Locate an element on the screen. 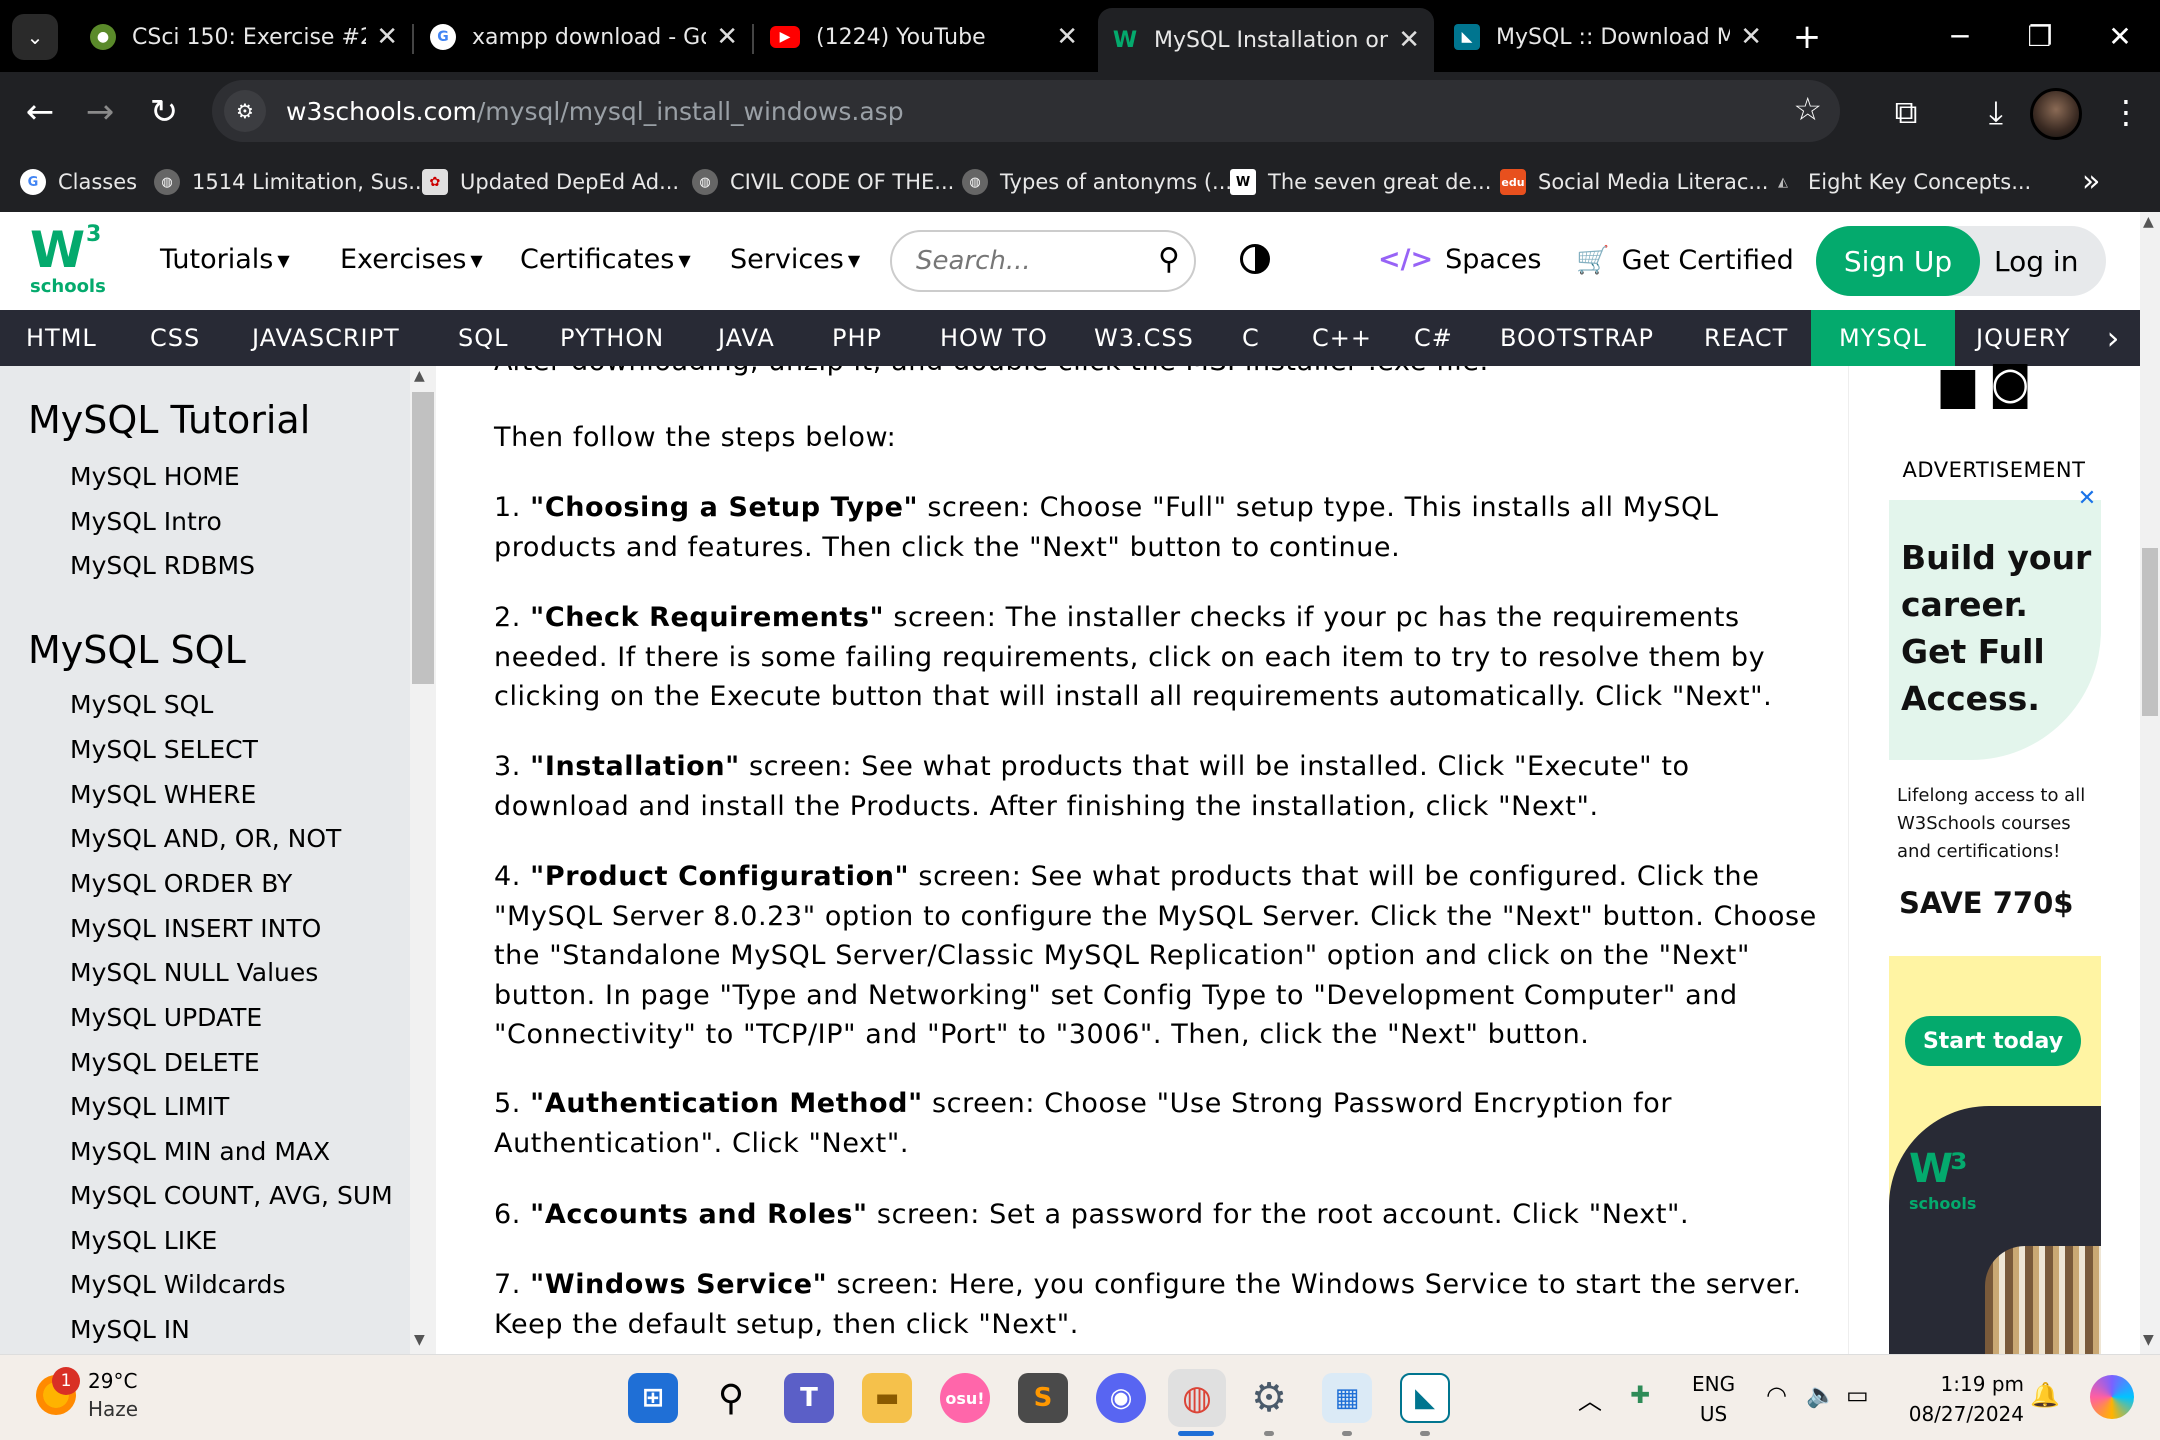 This screenshot has width=2160, height=1440. sidebar-item: MySQL LIMIT is located at coordinates (149, 1106).